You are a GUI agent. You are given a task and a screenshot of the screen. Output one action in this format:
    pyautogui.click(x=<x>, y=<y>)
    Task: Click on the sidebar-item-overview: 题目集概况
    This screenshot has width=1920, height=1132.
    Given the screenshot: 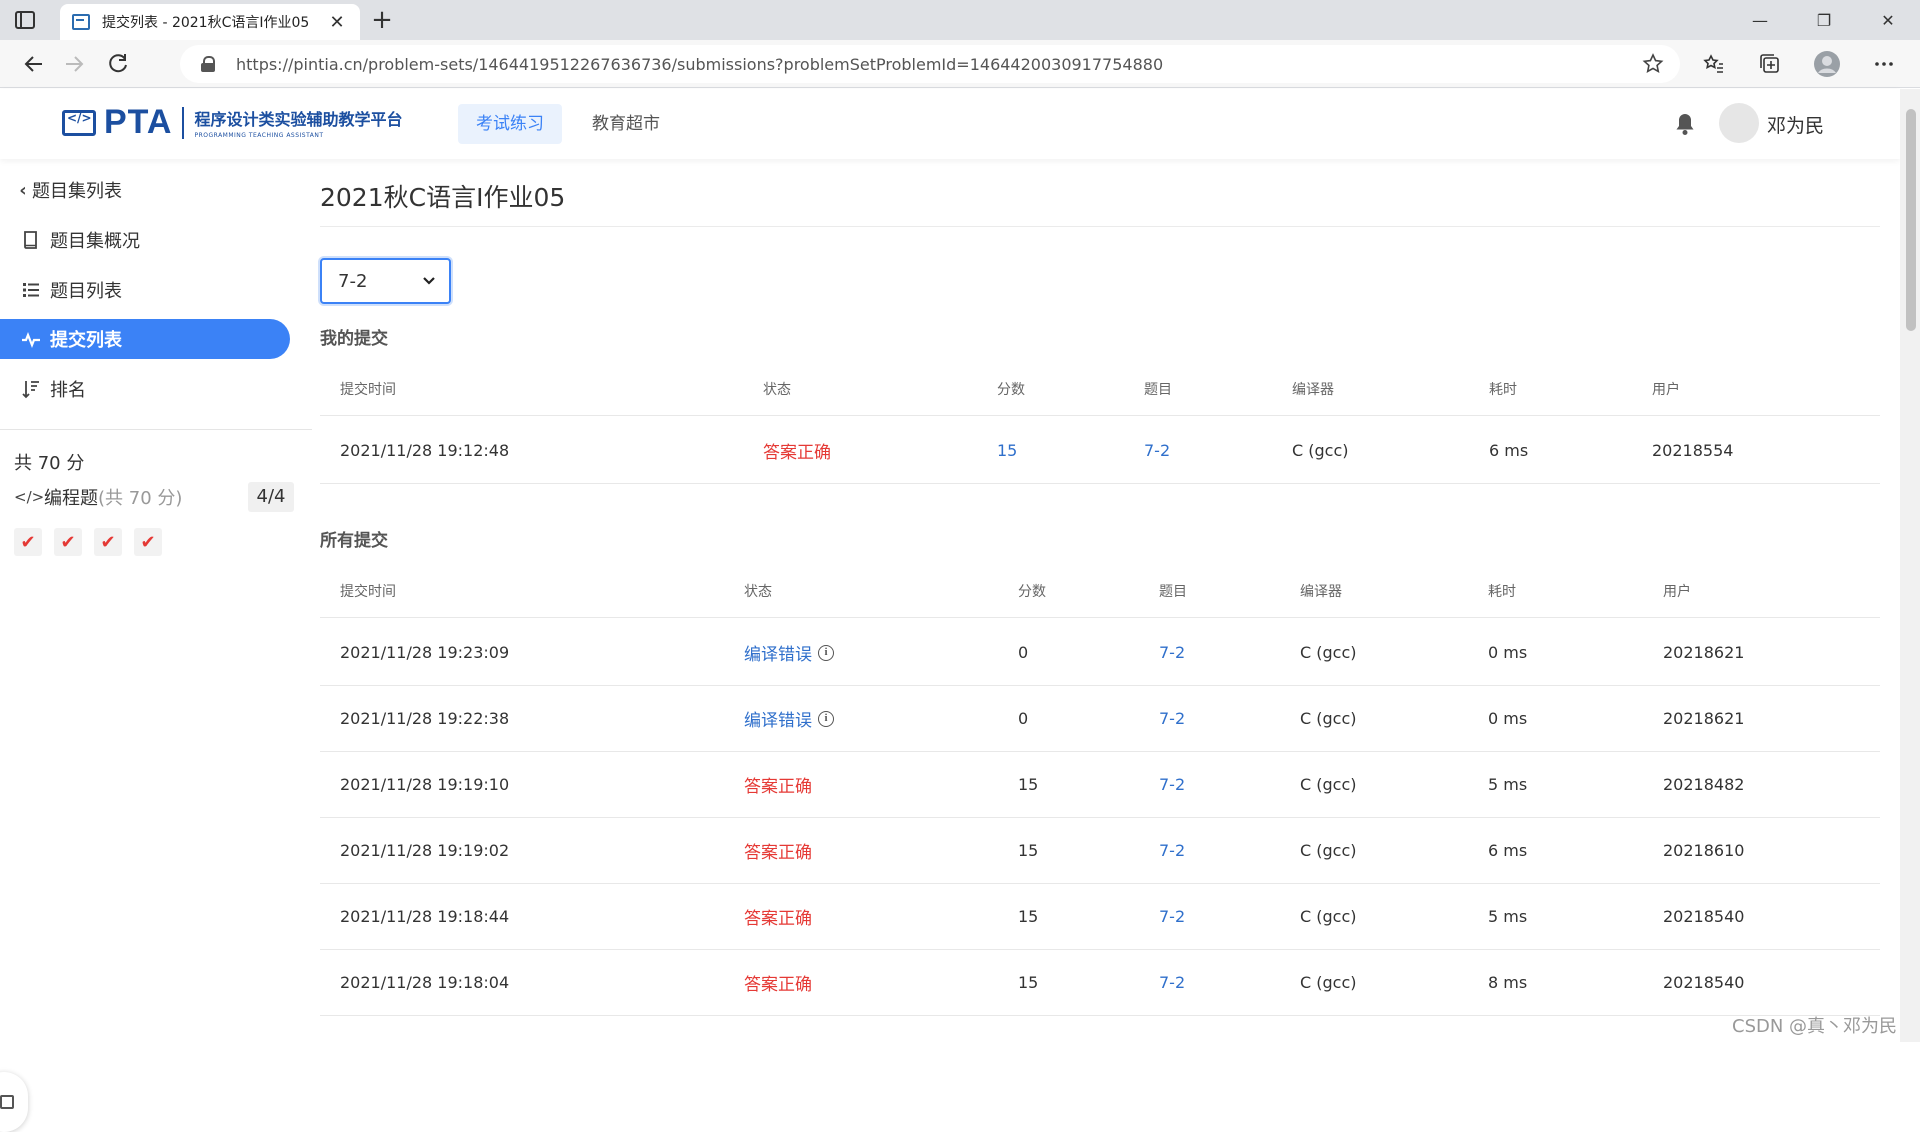 What is the action you would take?
    pyautogui.click(x=145, y=240)
    